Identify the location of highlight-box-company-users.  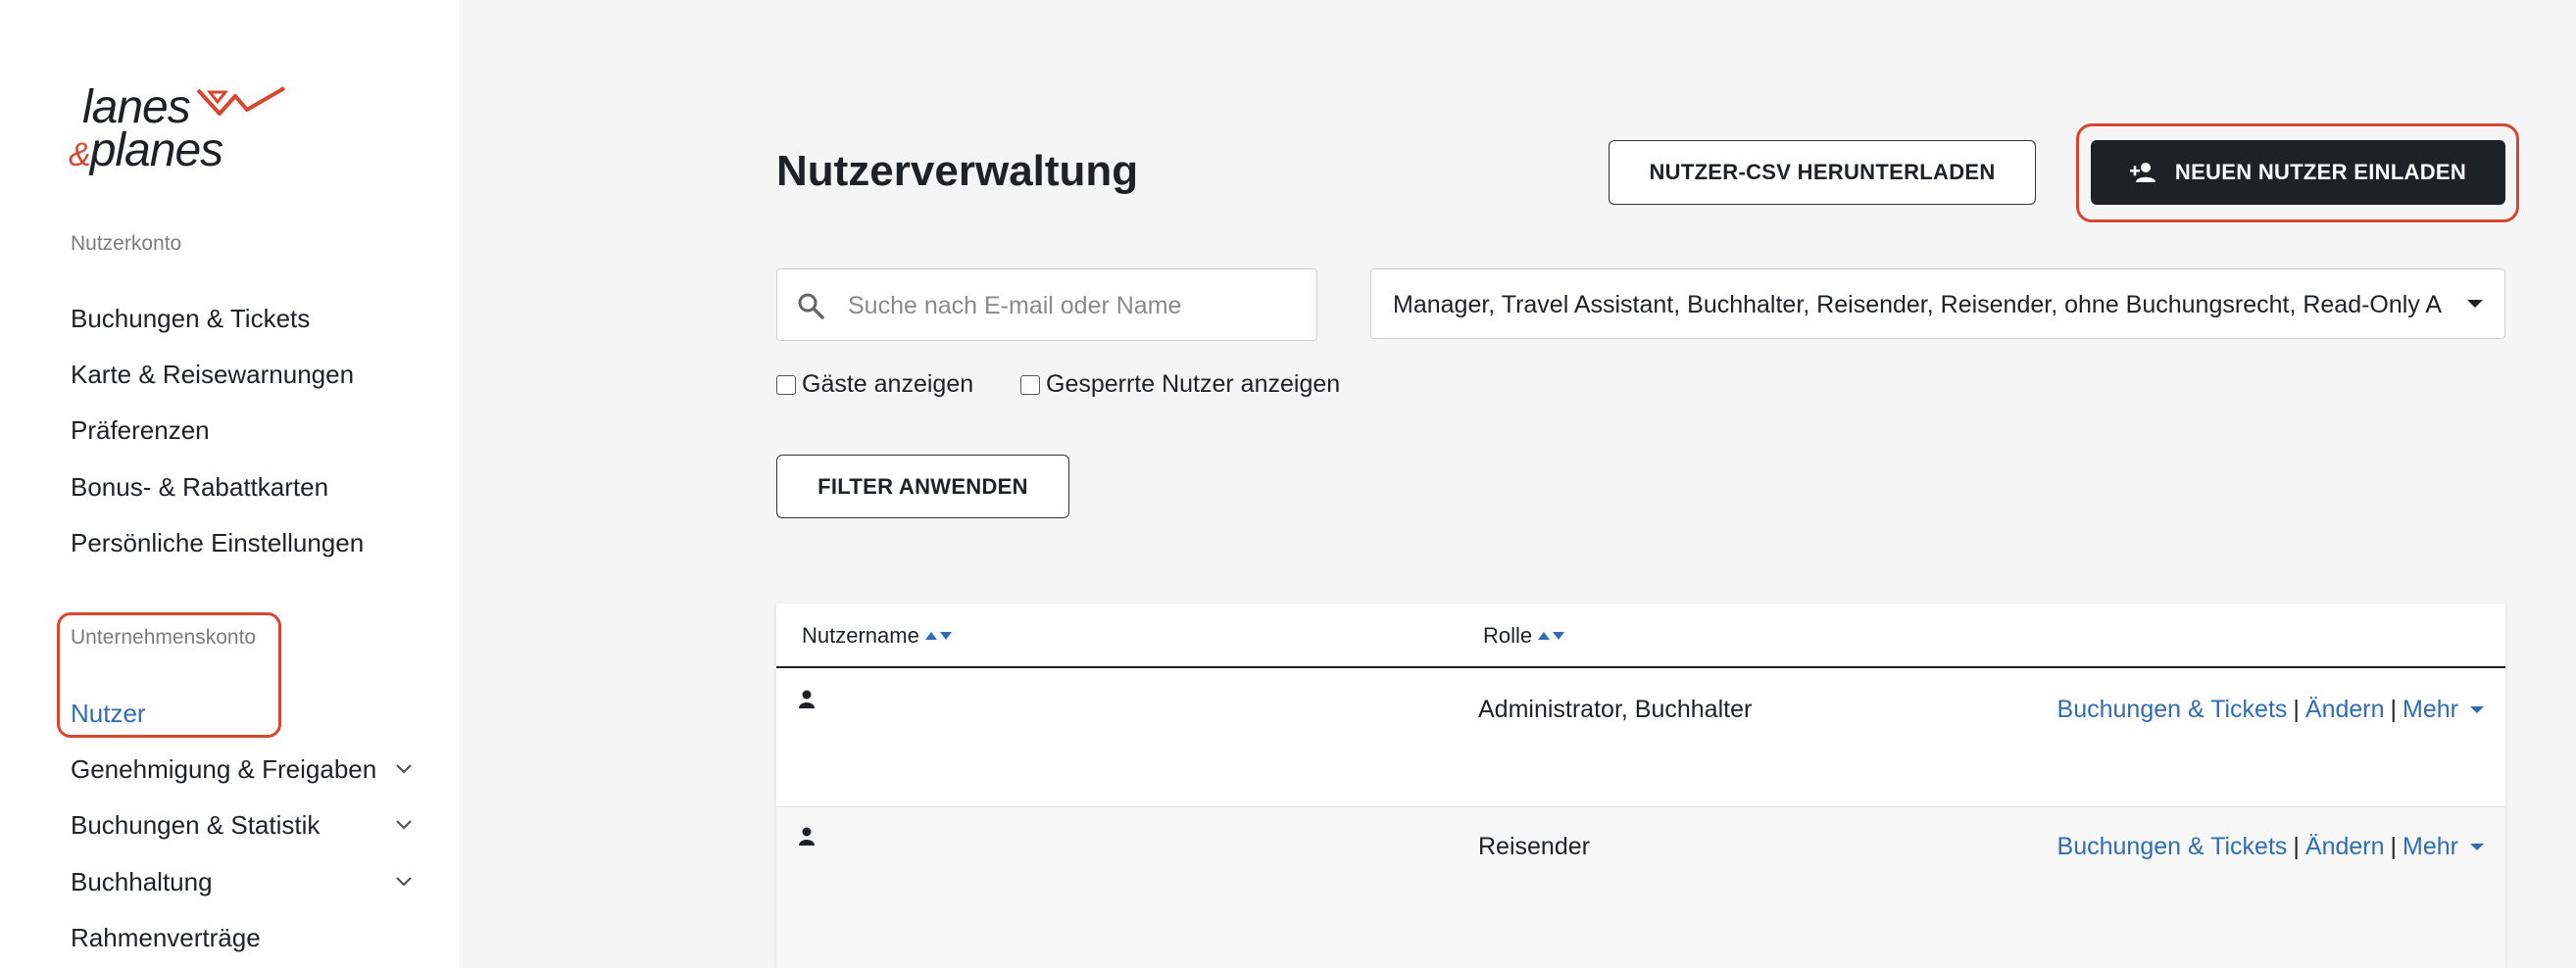
(169, 675).